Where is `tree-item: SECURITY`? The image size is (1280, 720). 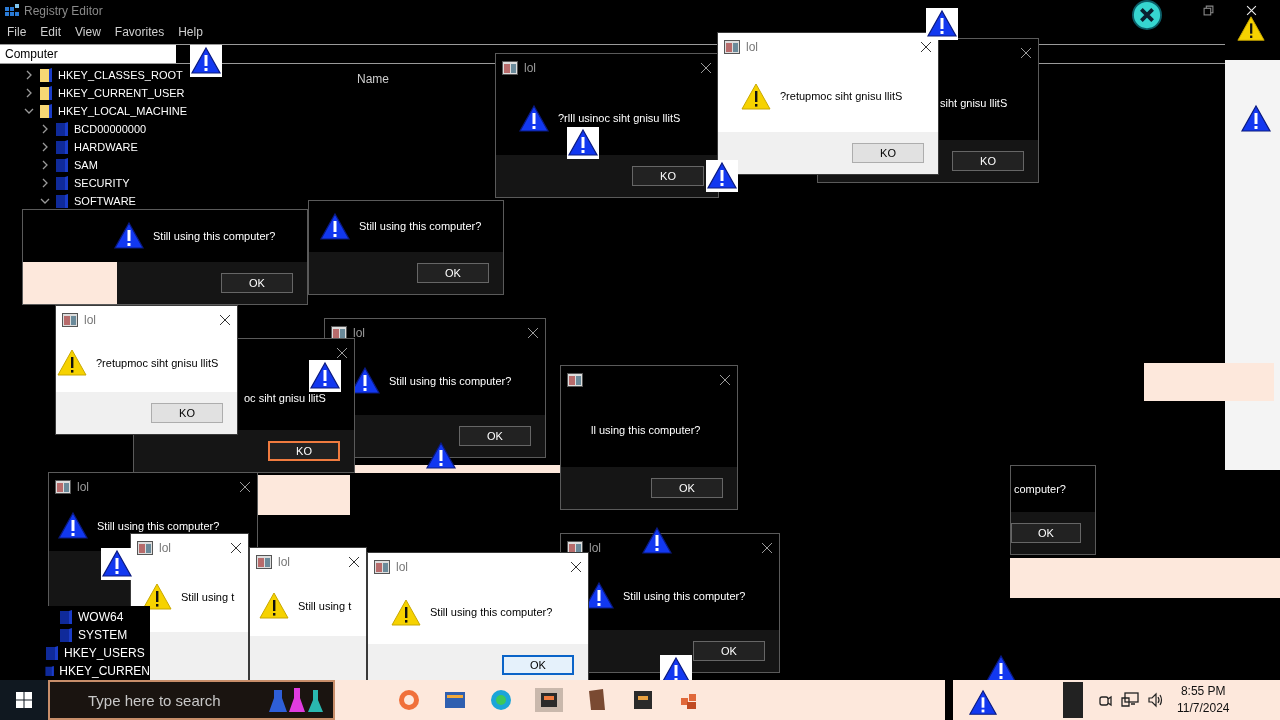
tree-item: SECURITY is located at coordinates (102, 183).